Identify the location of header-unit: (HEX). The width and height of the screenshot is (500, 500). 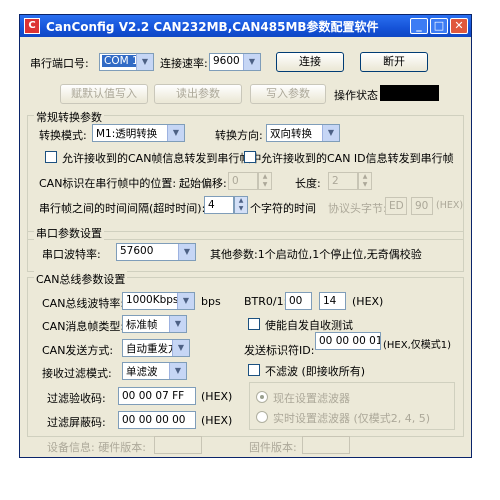
(450, 205).